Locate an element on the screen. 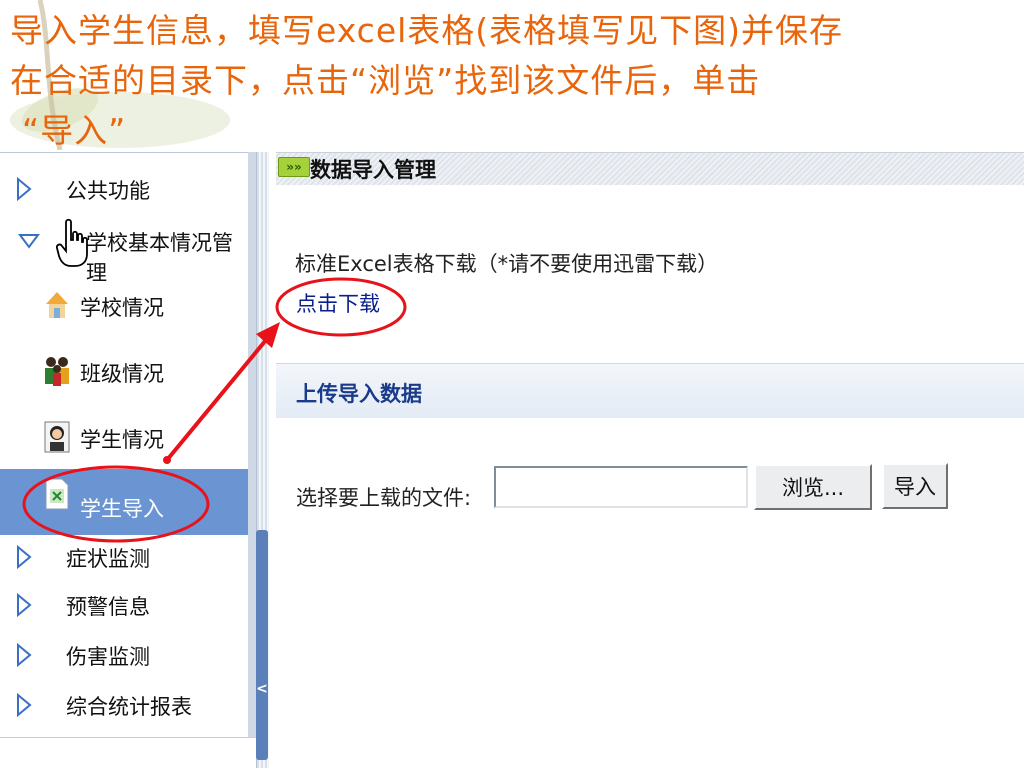  import-file-icon is located at coordinates (57, 494).